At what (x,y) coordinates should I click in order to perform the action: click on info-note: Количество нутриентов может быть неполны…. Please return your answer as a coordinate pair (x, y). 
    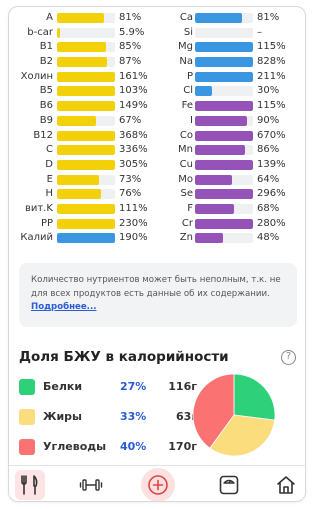
    Looking at the image, I should click on (158, 295).